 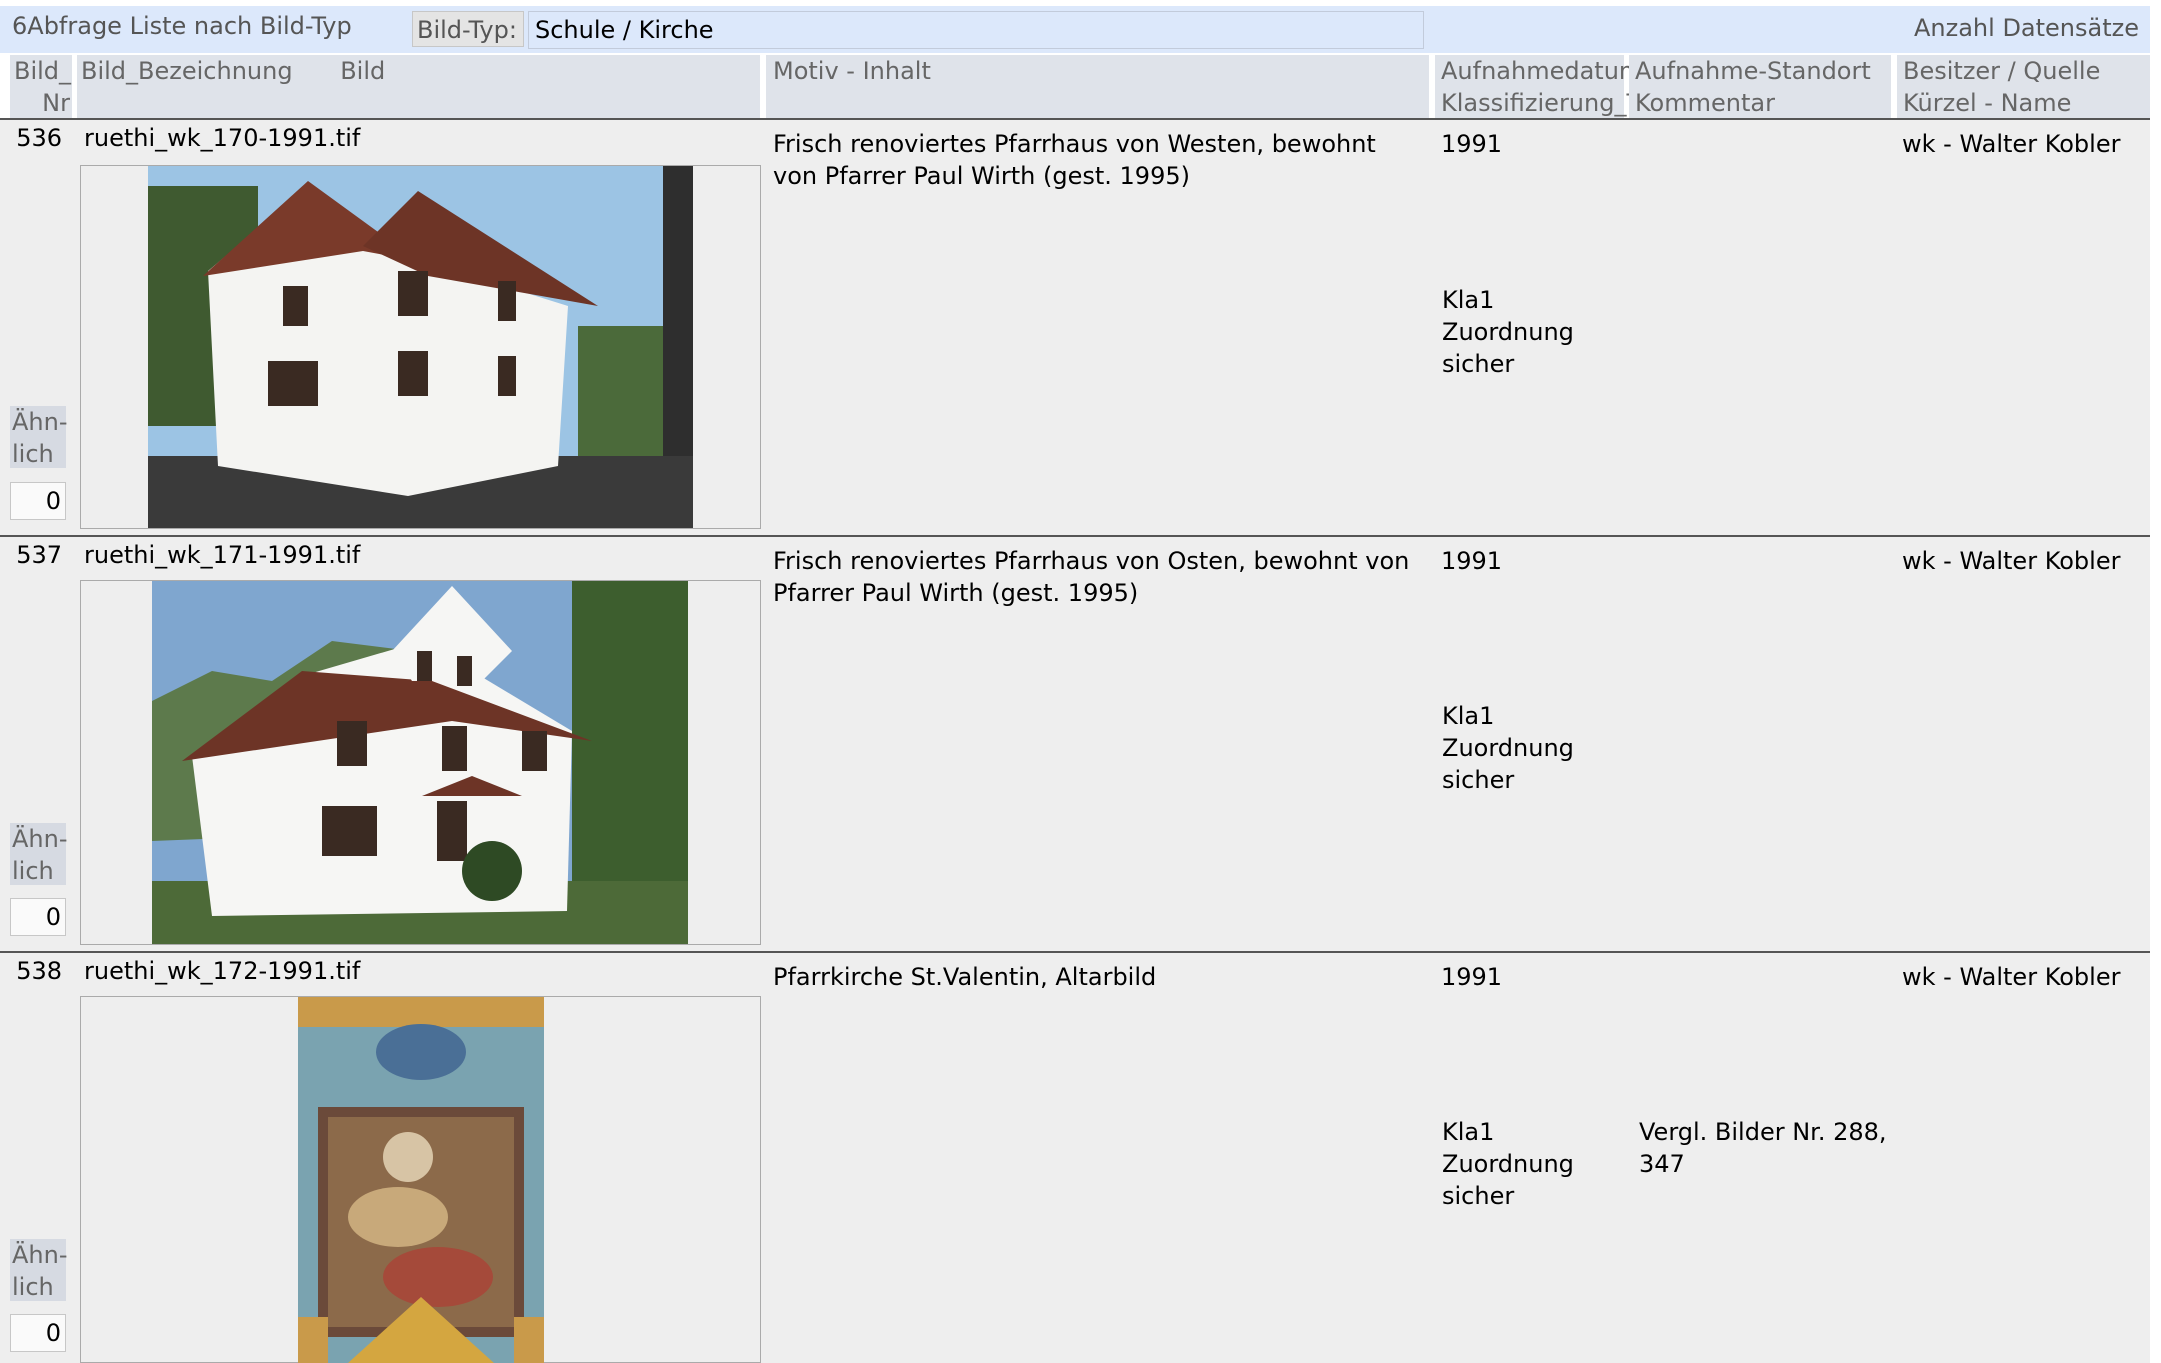 I want to click on record-nr: 536, so click(x=39, y=138).